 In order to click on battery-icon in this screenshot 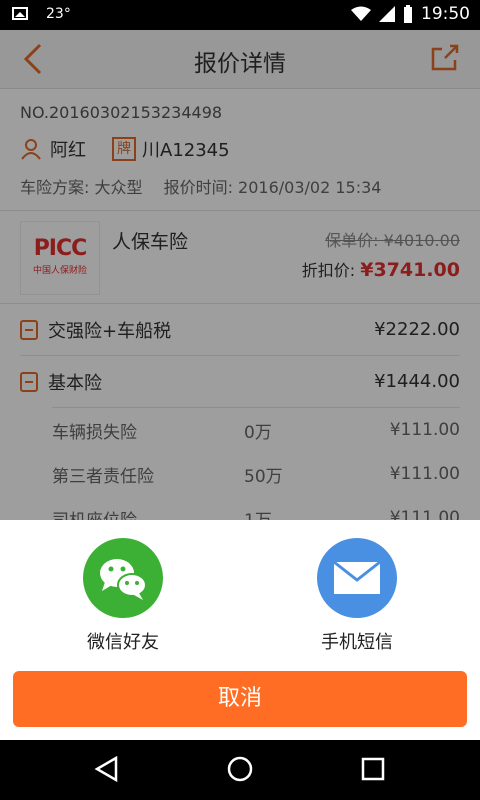, I will do `click(408, 14)`.